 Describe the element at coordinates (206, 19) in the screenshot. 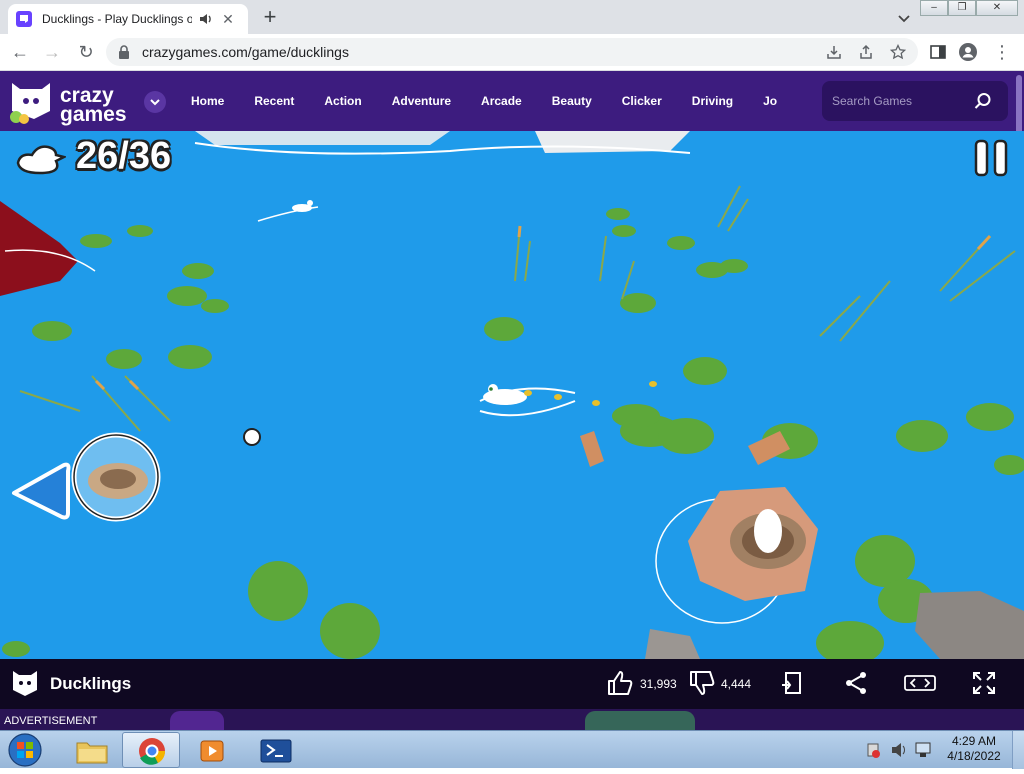

I see `audio-playing-icon` at that location.